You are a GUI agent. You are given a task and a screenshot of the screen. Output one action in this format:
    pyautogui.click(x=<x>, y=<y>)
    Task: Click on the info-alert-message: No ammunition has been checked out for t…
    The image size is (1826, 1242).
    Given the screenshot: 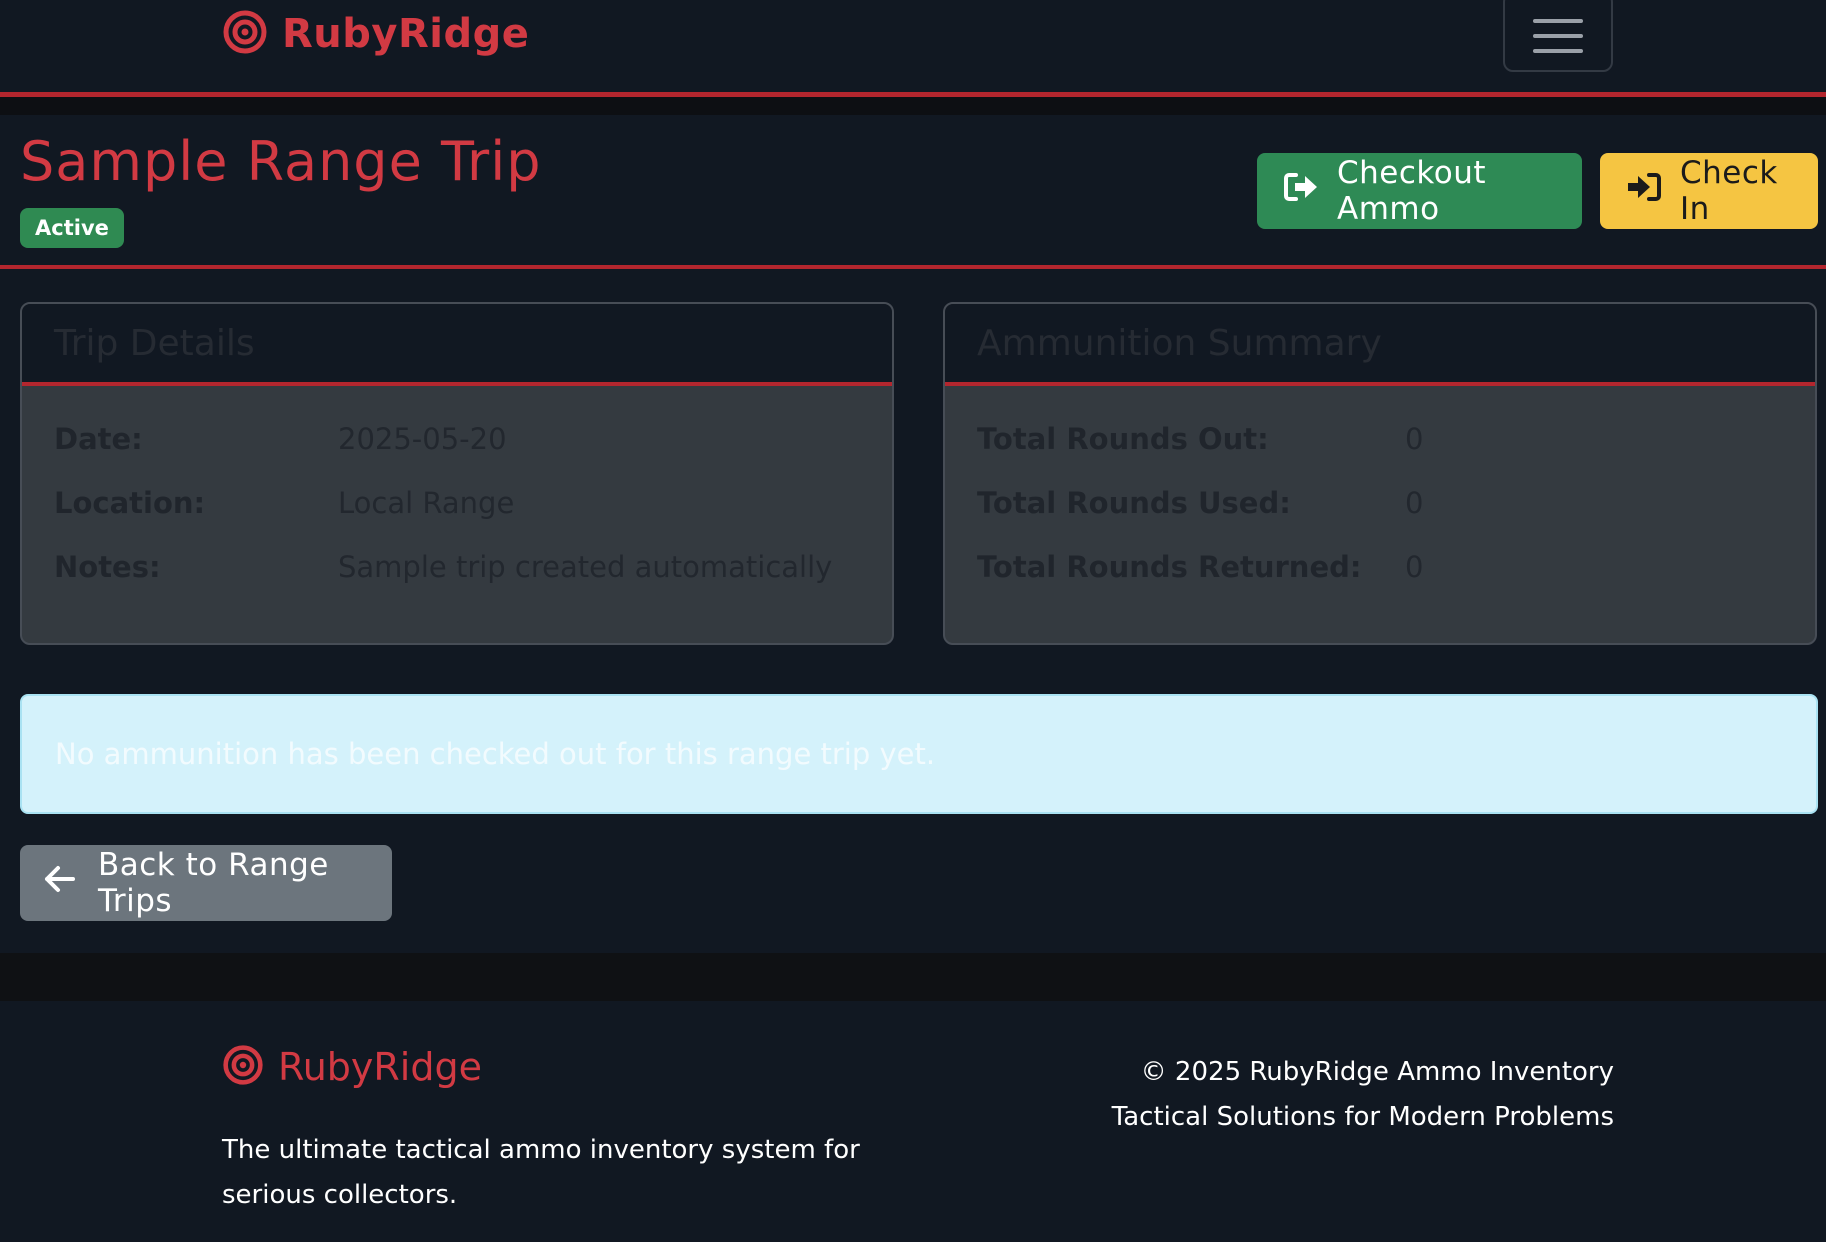 What is the action you would take?
    pyautogui.click(x=495, y=754)
    